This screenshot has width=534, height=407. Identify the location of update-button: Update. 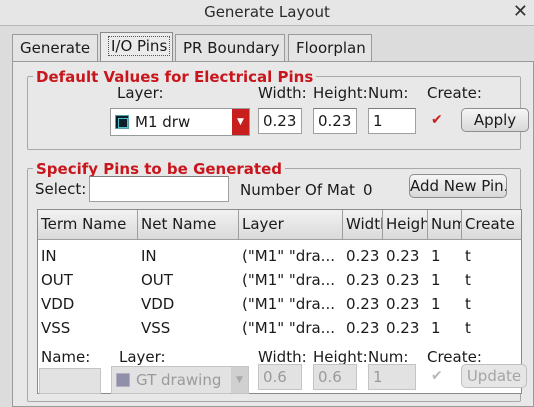
(494, 376).